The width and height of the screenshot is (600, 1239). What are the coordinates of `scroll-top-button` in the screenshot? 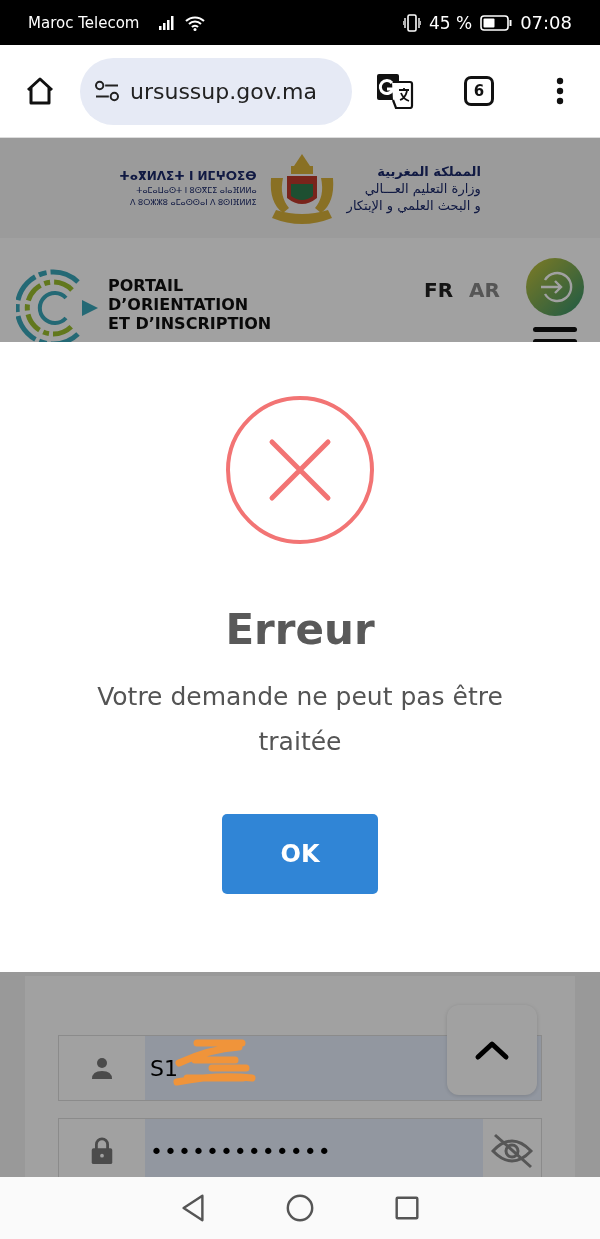 It's located at (492, 1050).